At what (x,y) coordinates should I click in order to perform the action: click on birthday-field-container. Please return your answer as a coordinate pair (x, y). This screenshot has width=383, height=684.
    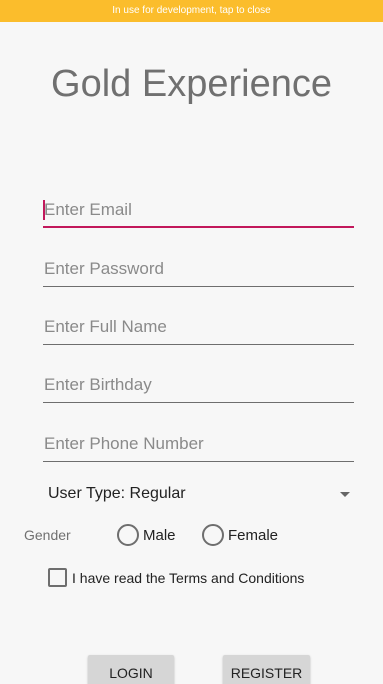
    Looking at the image, I should click on (198, 386).